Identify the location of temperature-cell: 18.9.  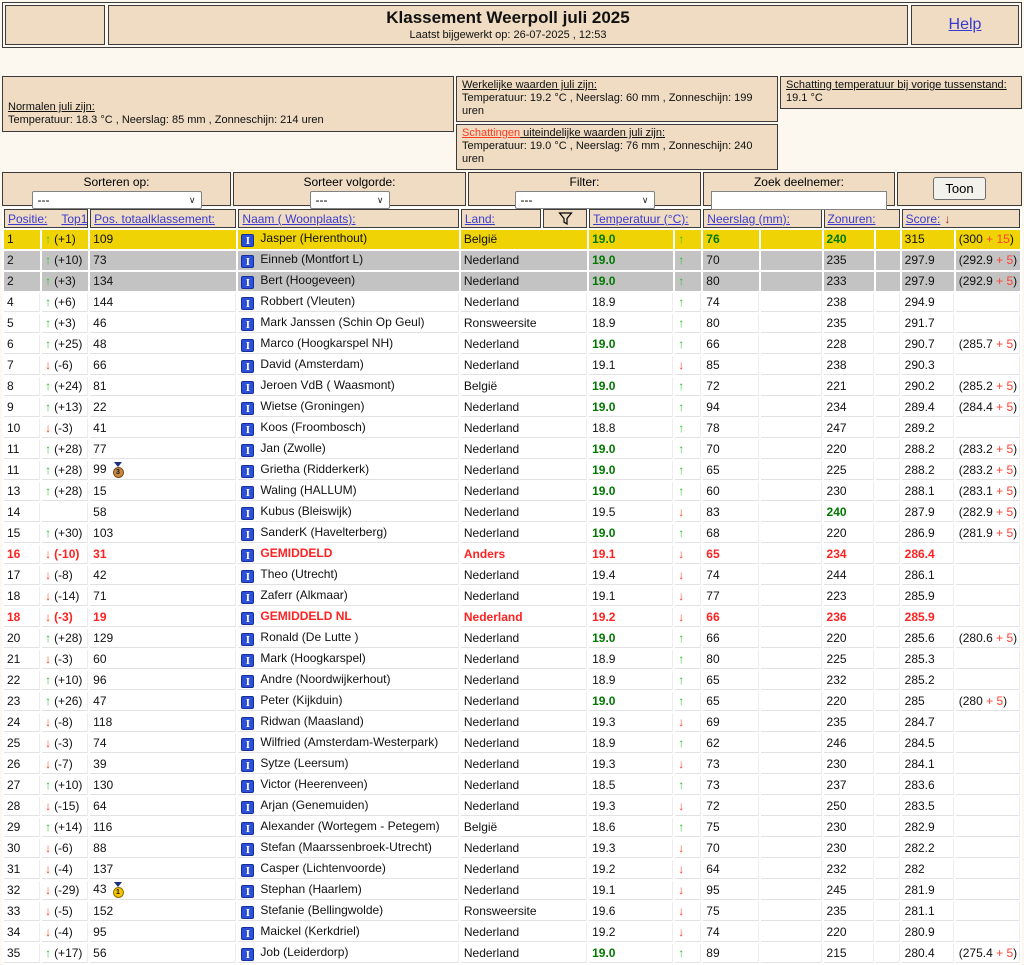
(631, 743).